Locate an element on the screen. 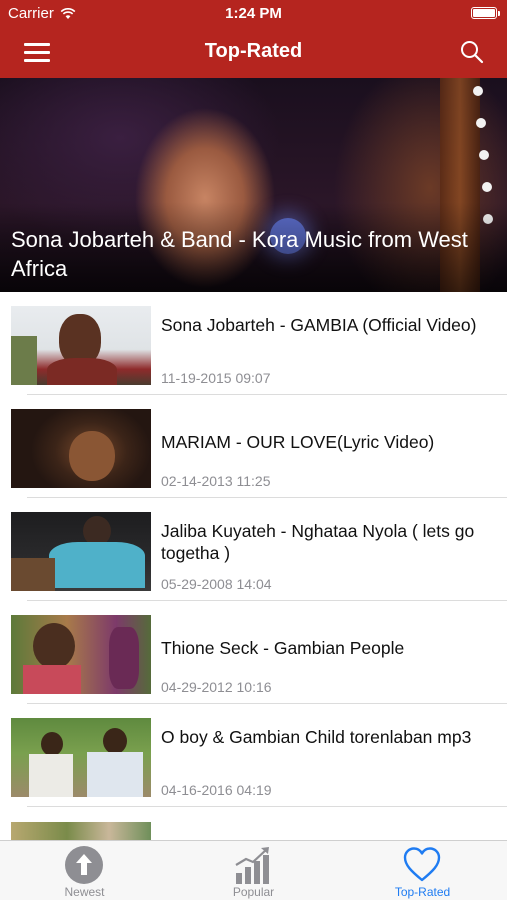  status-bar: Carrier 1:24 PM is located at coordinates (253, 14).